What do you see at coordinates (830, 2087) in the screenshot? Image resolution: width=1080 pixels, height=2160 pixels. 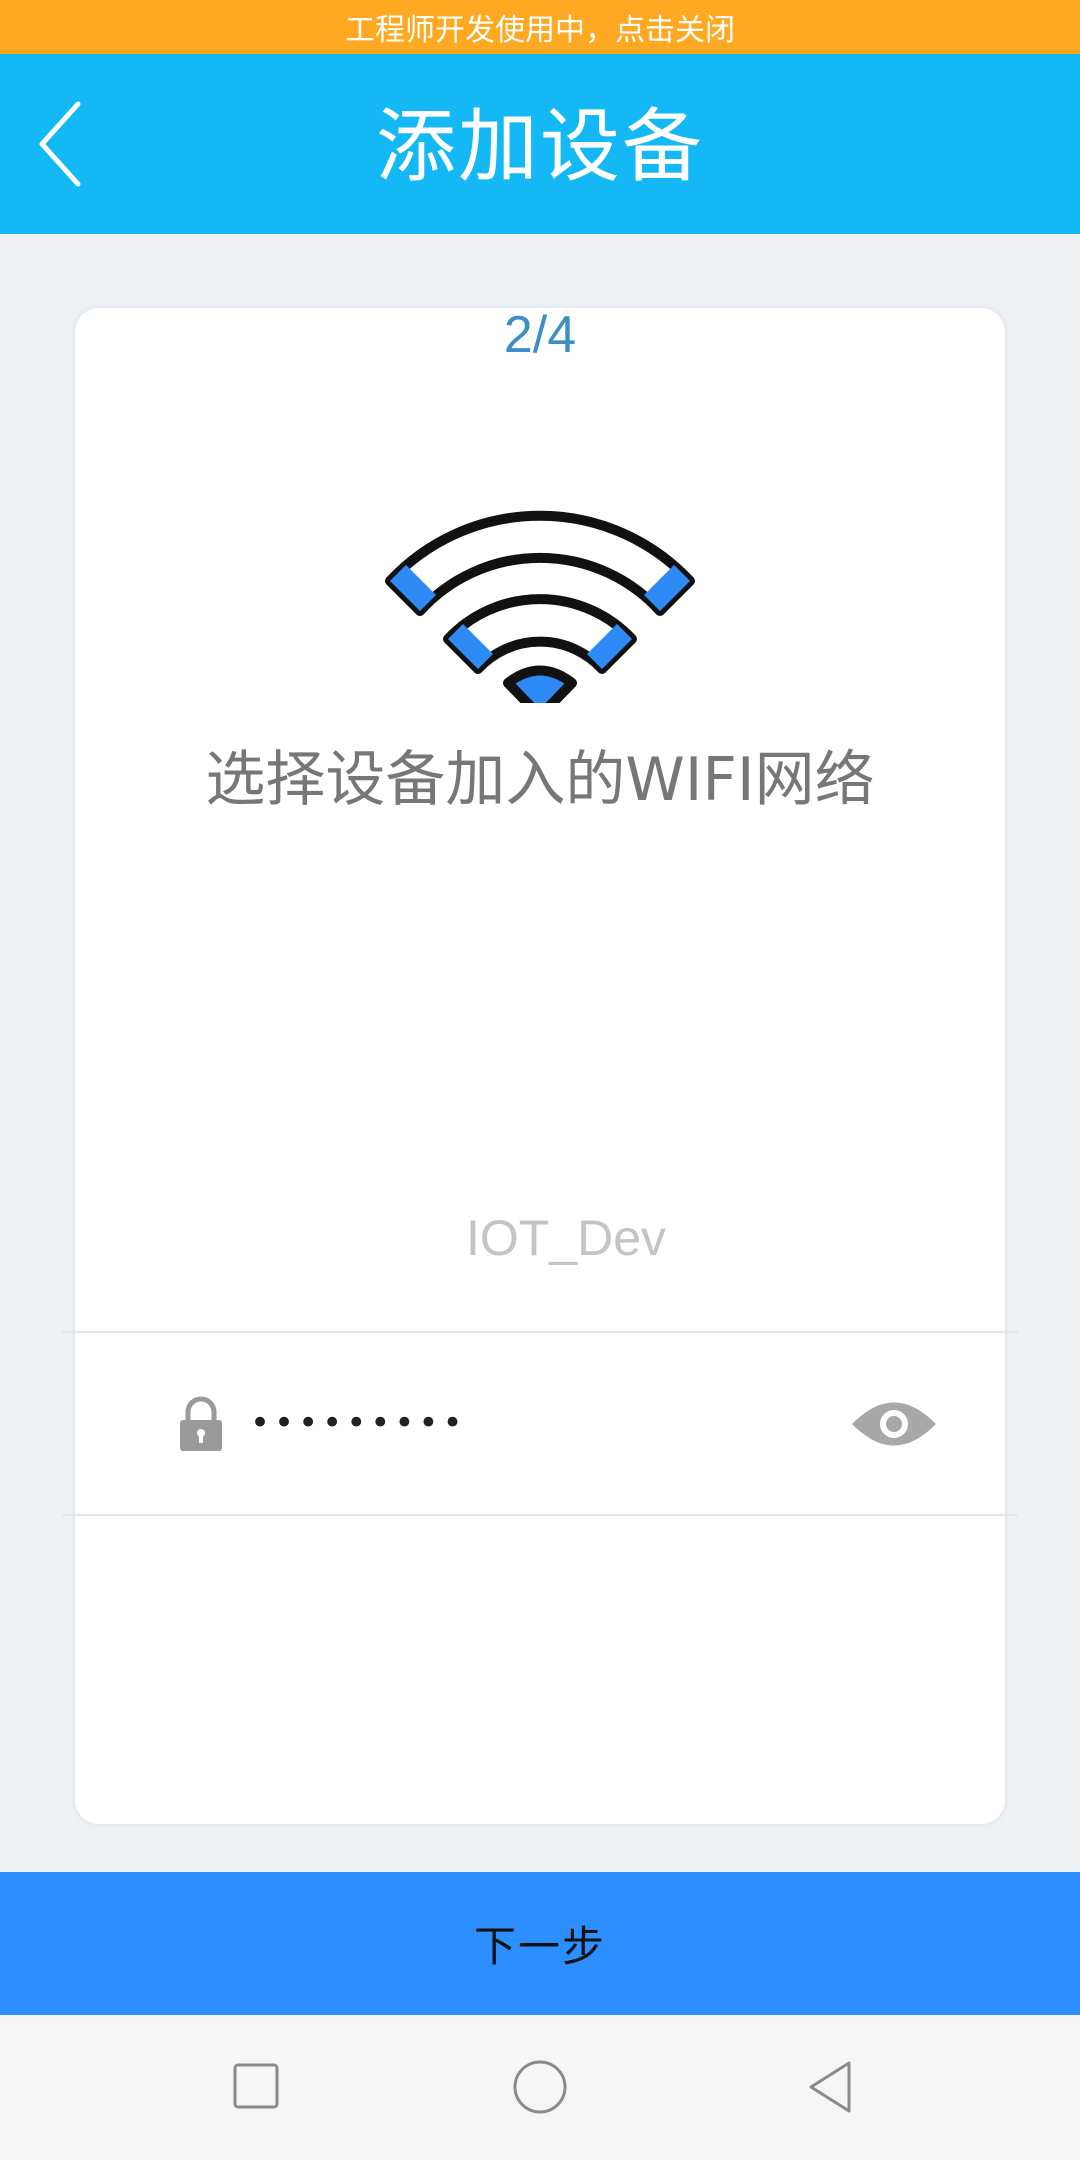 I see `back-triangle-icon` at bounding box center [830, 2087].